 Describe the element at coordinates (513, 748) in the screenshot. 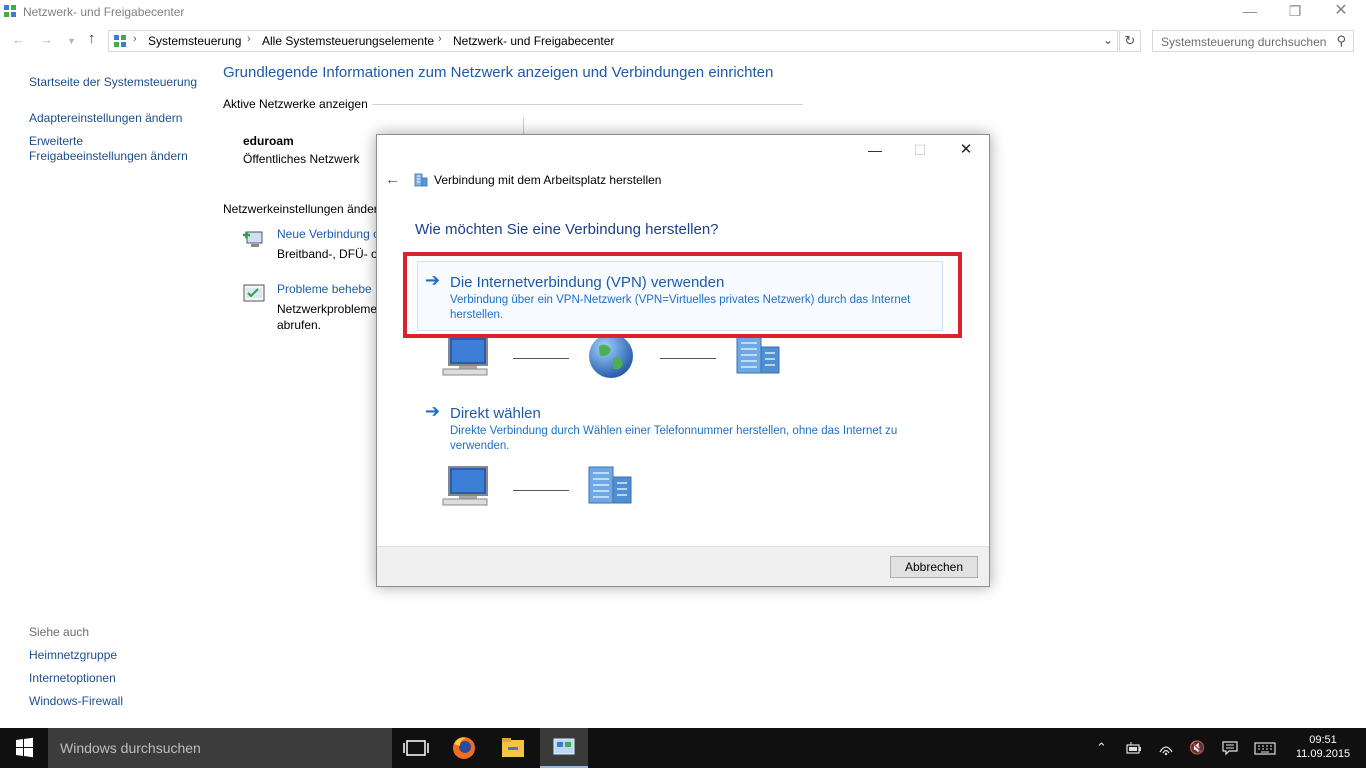

I see `file-explorer-icon` at that location.